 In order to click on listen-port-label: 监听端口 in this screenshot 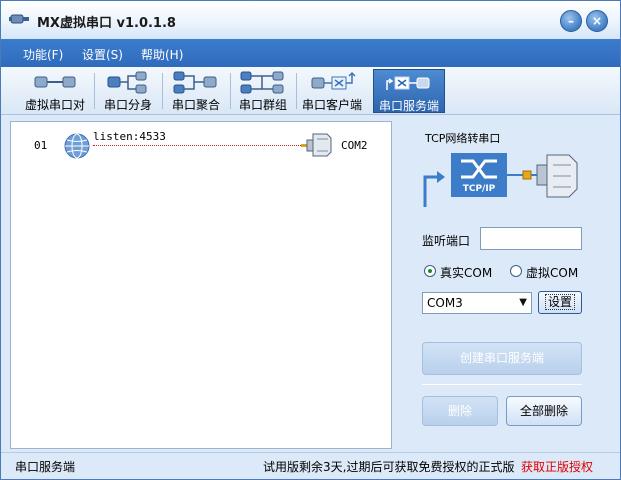, I will do `click(446, 241)`.